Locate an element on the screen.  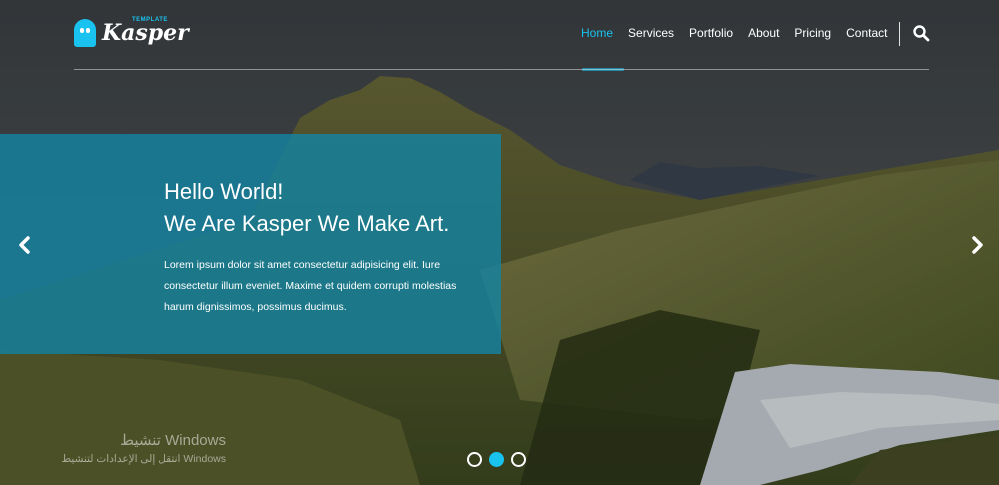
nav-services: Services is located at coordinates (651, 33).